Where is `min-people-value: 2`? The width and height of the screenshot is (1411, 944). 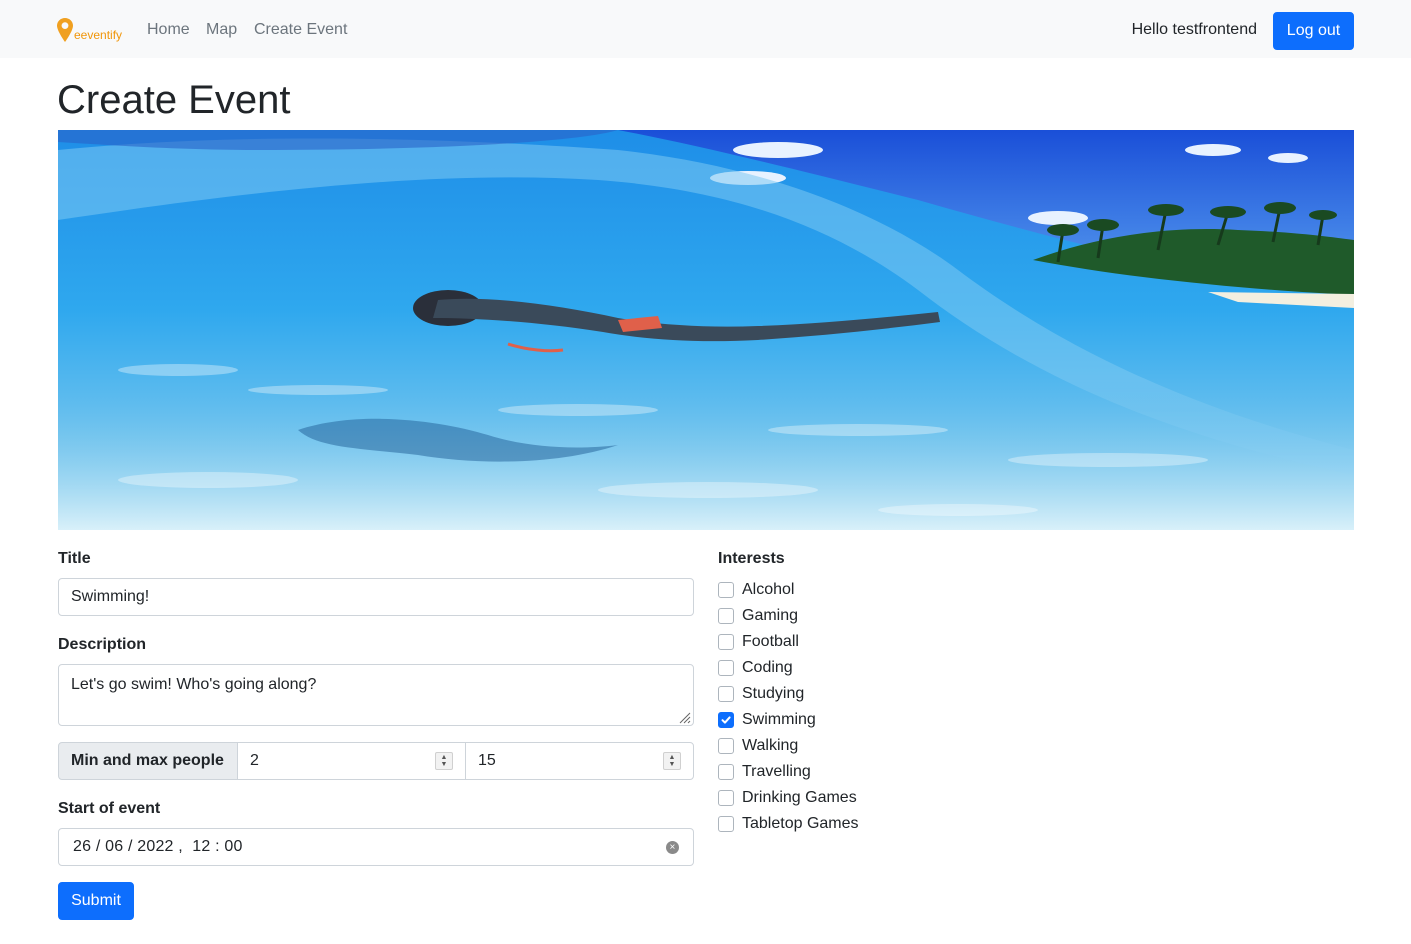 min-people-value: 2 is located at coordinates (254, 760).